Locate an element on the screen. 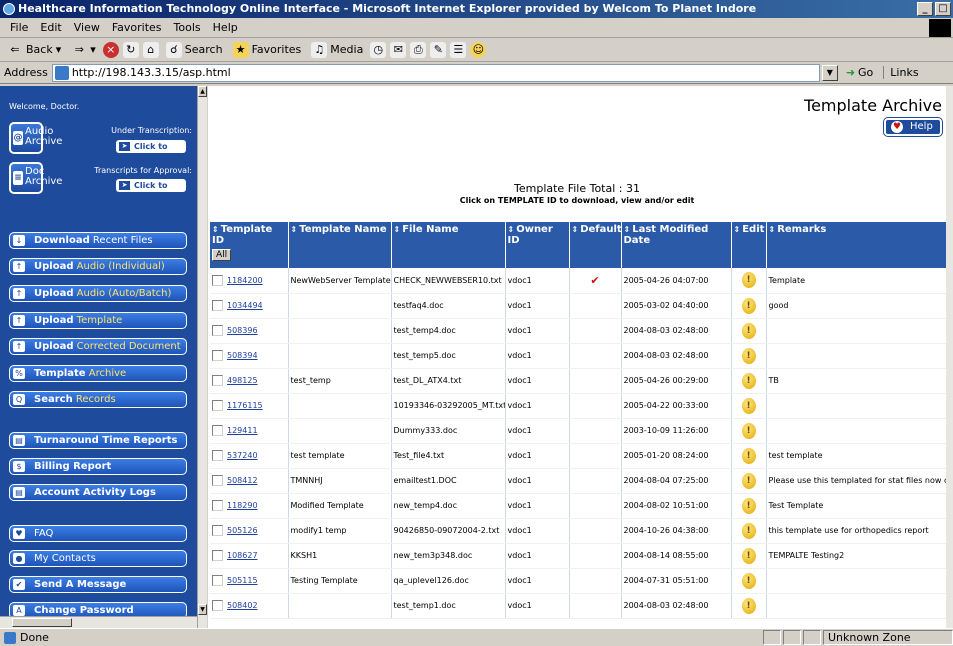 The height and width of the screenshot is (646, 953). nav-upload-corrected-document: ↑ Upload Corrected Document is located at coordinates (98, 346).